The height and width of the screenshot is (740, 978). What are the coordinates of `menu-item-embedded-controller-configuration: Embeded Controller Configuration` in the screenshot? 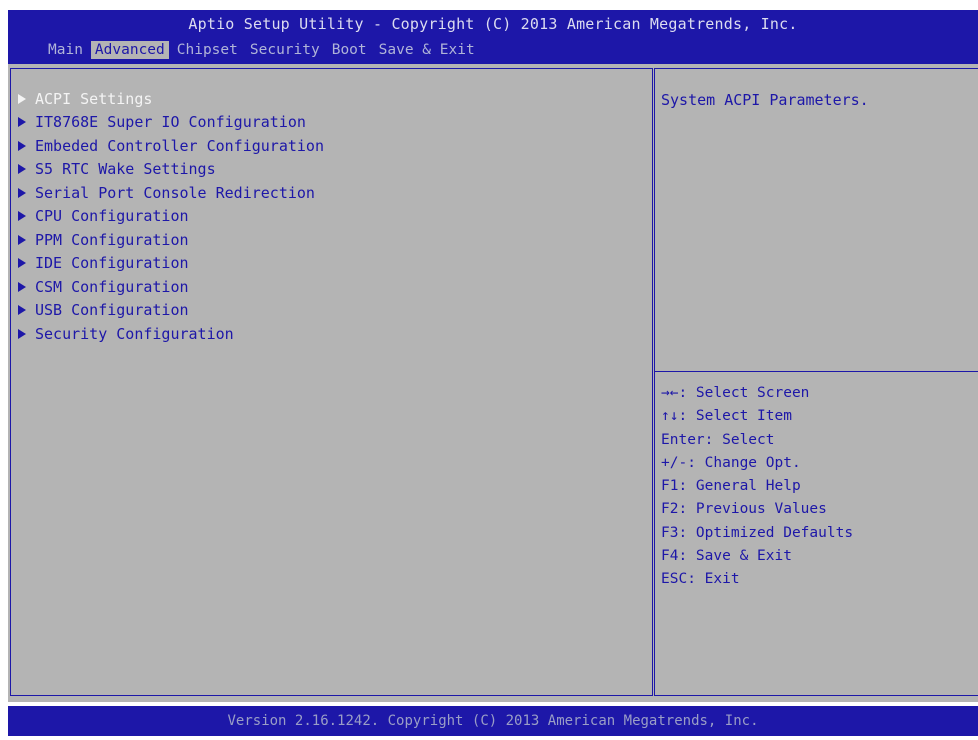 It's located at (170, 146).